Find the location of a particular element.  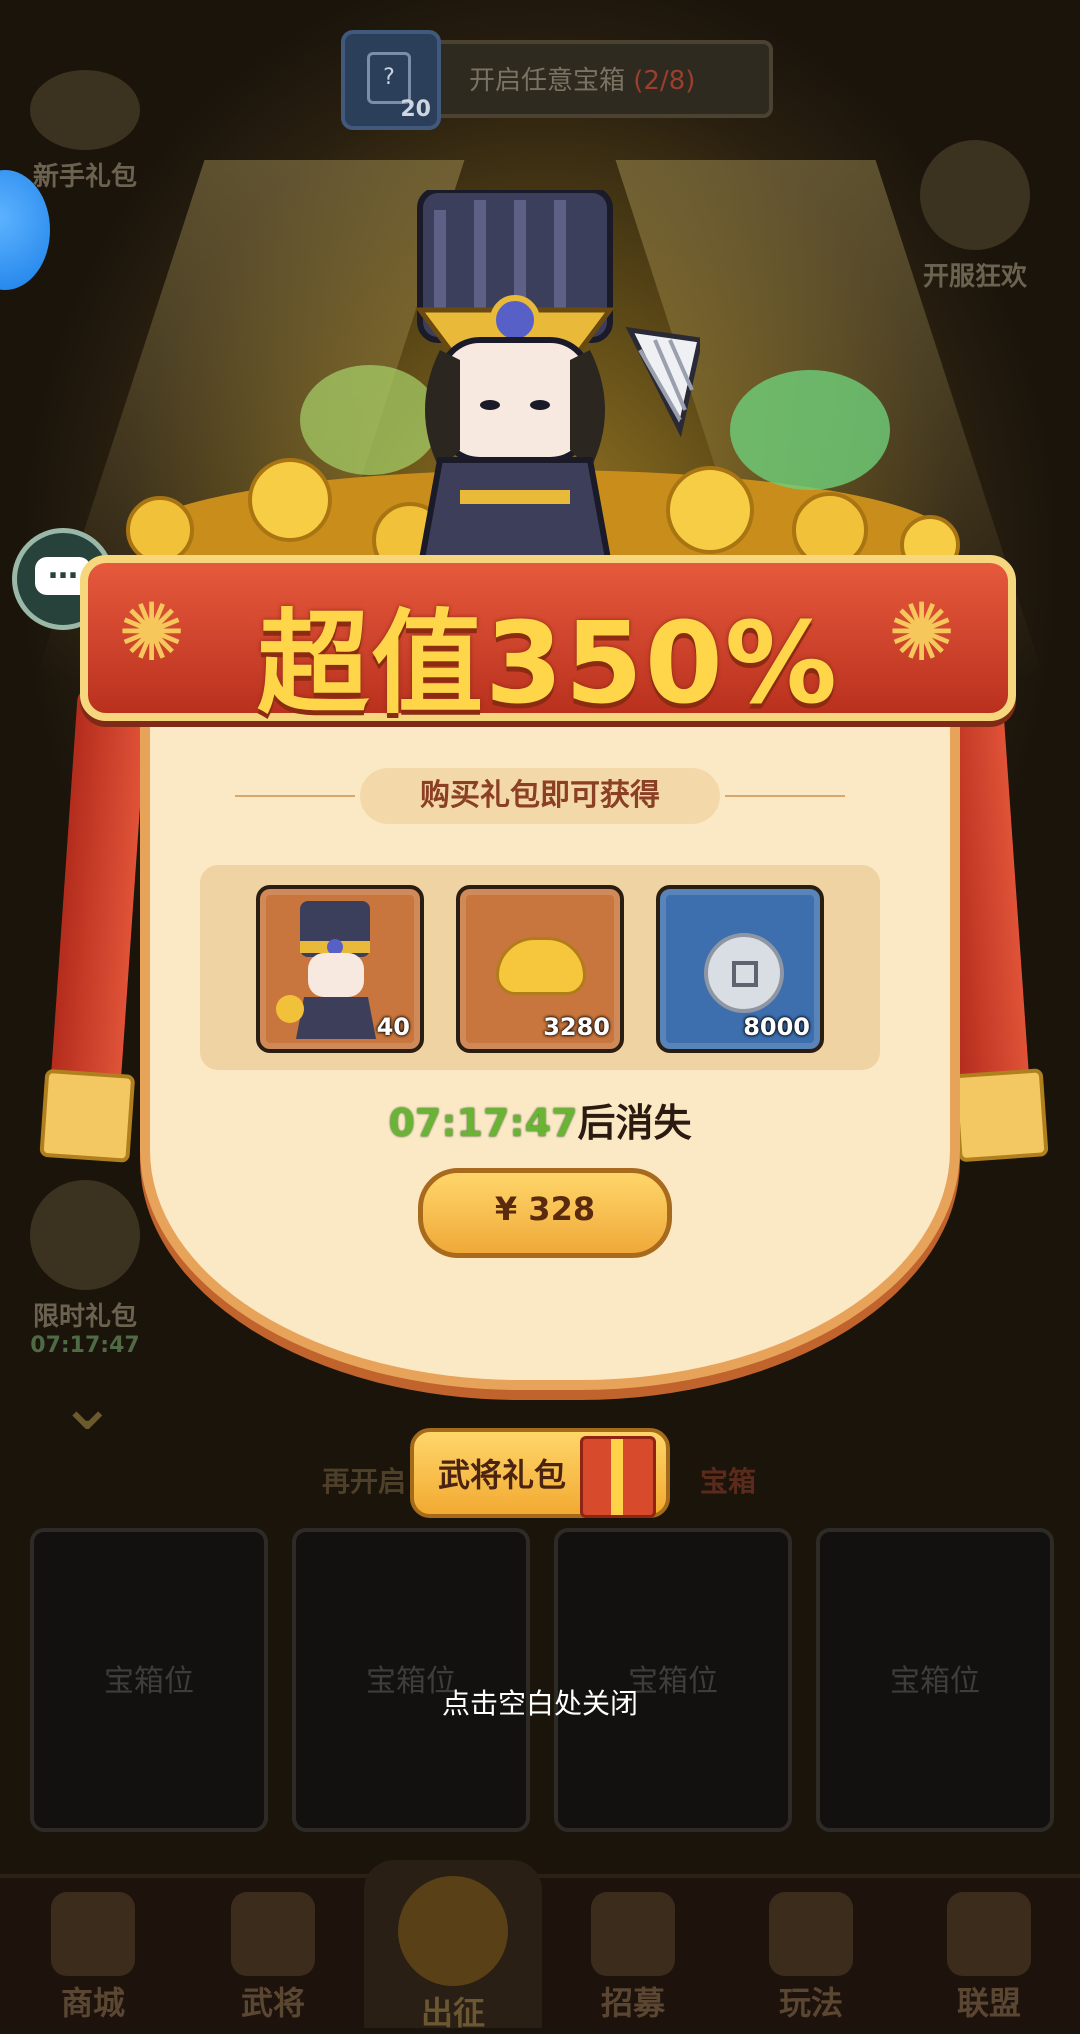

newbie-gift-button: 新手礼包 is located at coordinates (85, 131).